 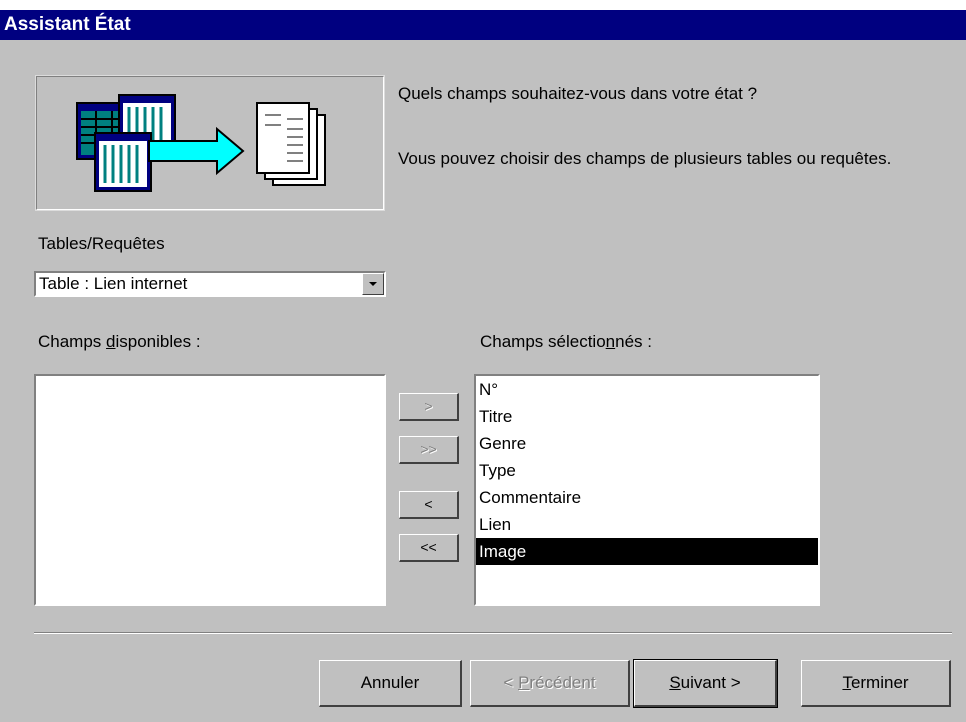 I want to click on selected-fields-label-accel: n, so click(x=610, y=341).